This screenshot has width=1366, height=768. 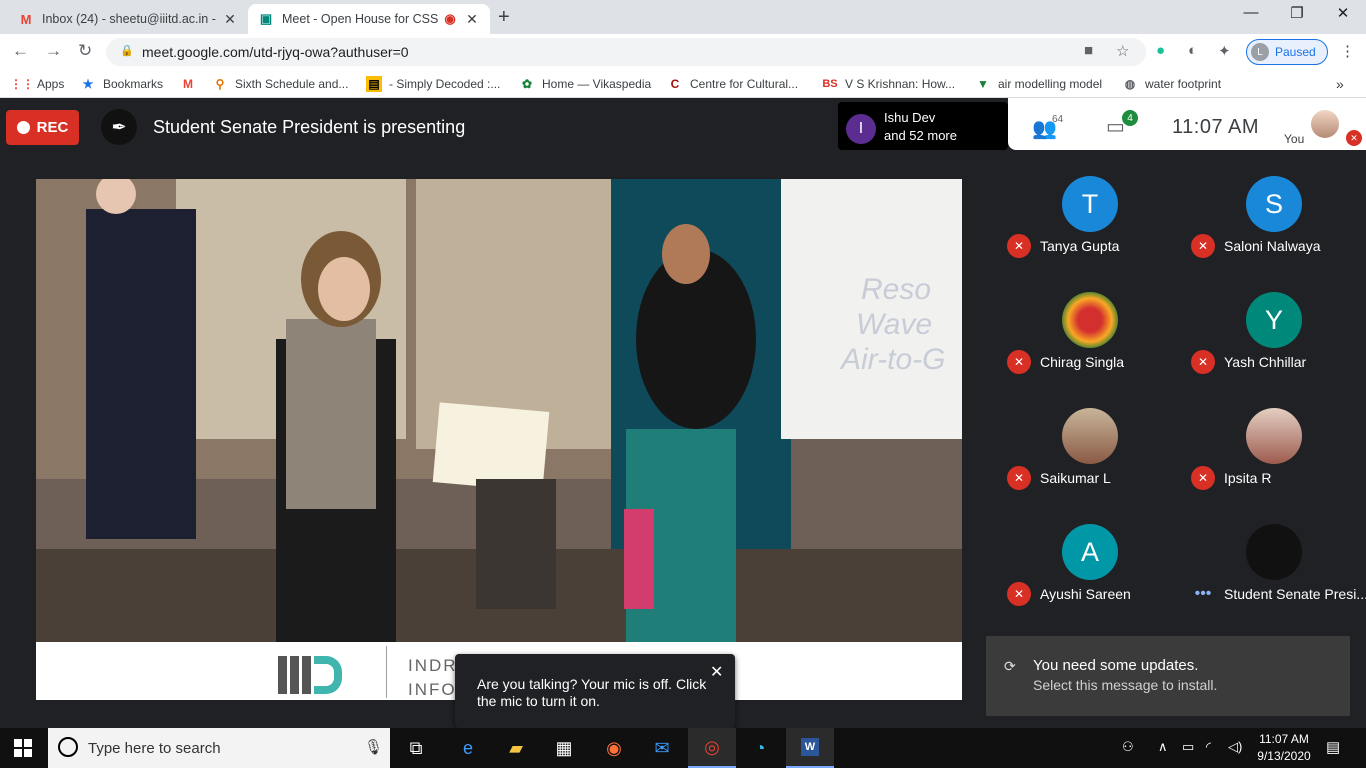 I want to click on bookmark-apps: ⋮⋮ Apps, so click(x=37, y=84).